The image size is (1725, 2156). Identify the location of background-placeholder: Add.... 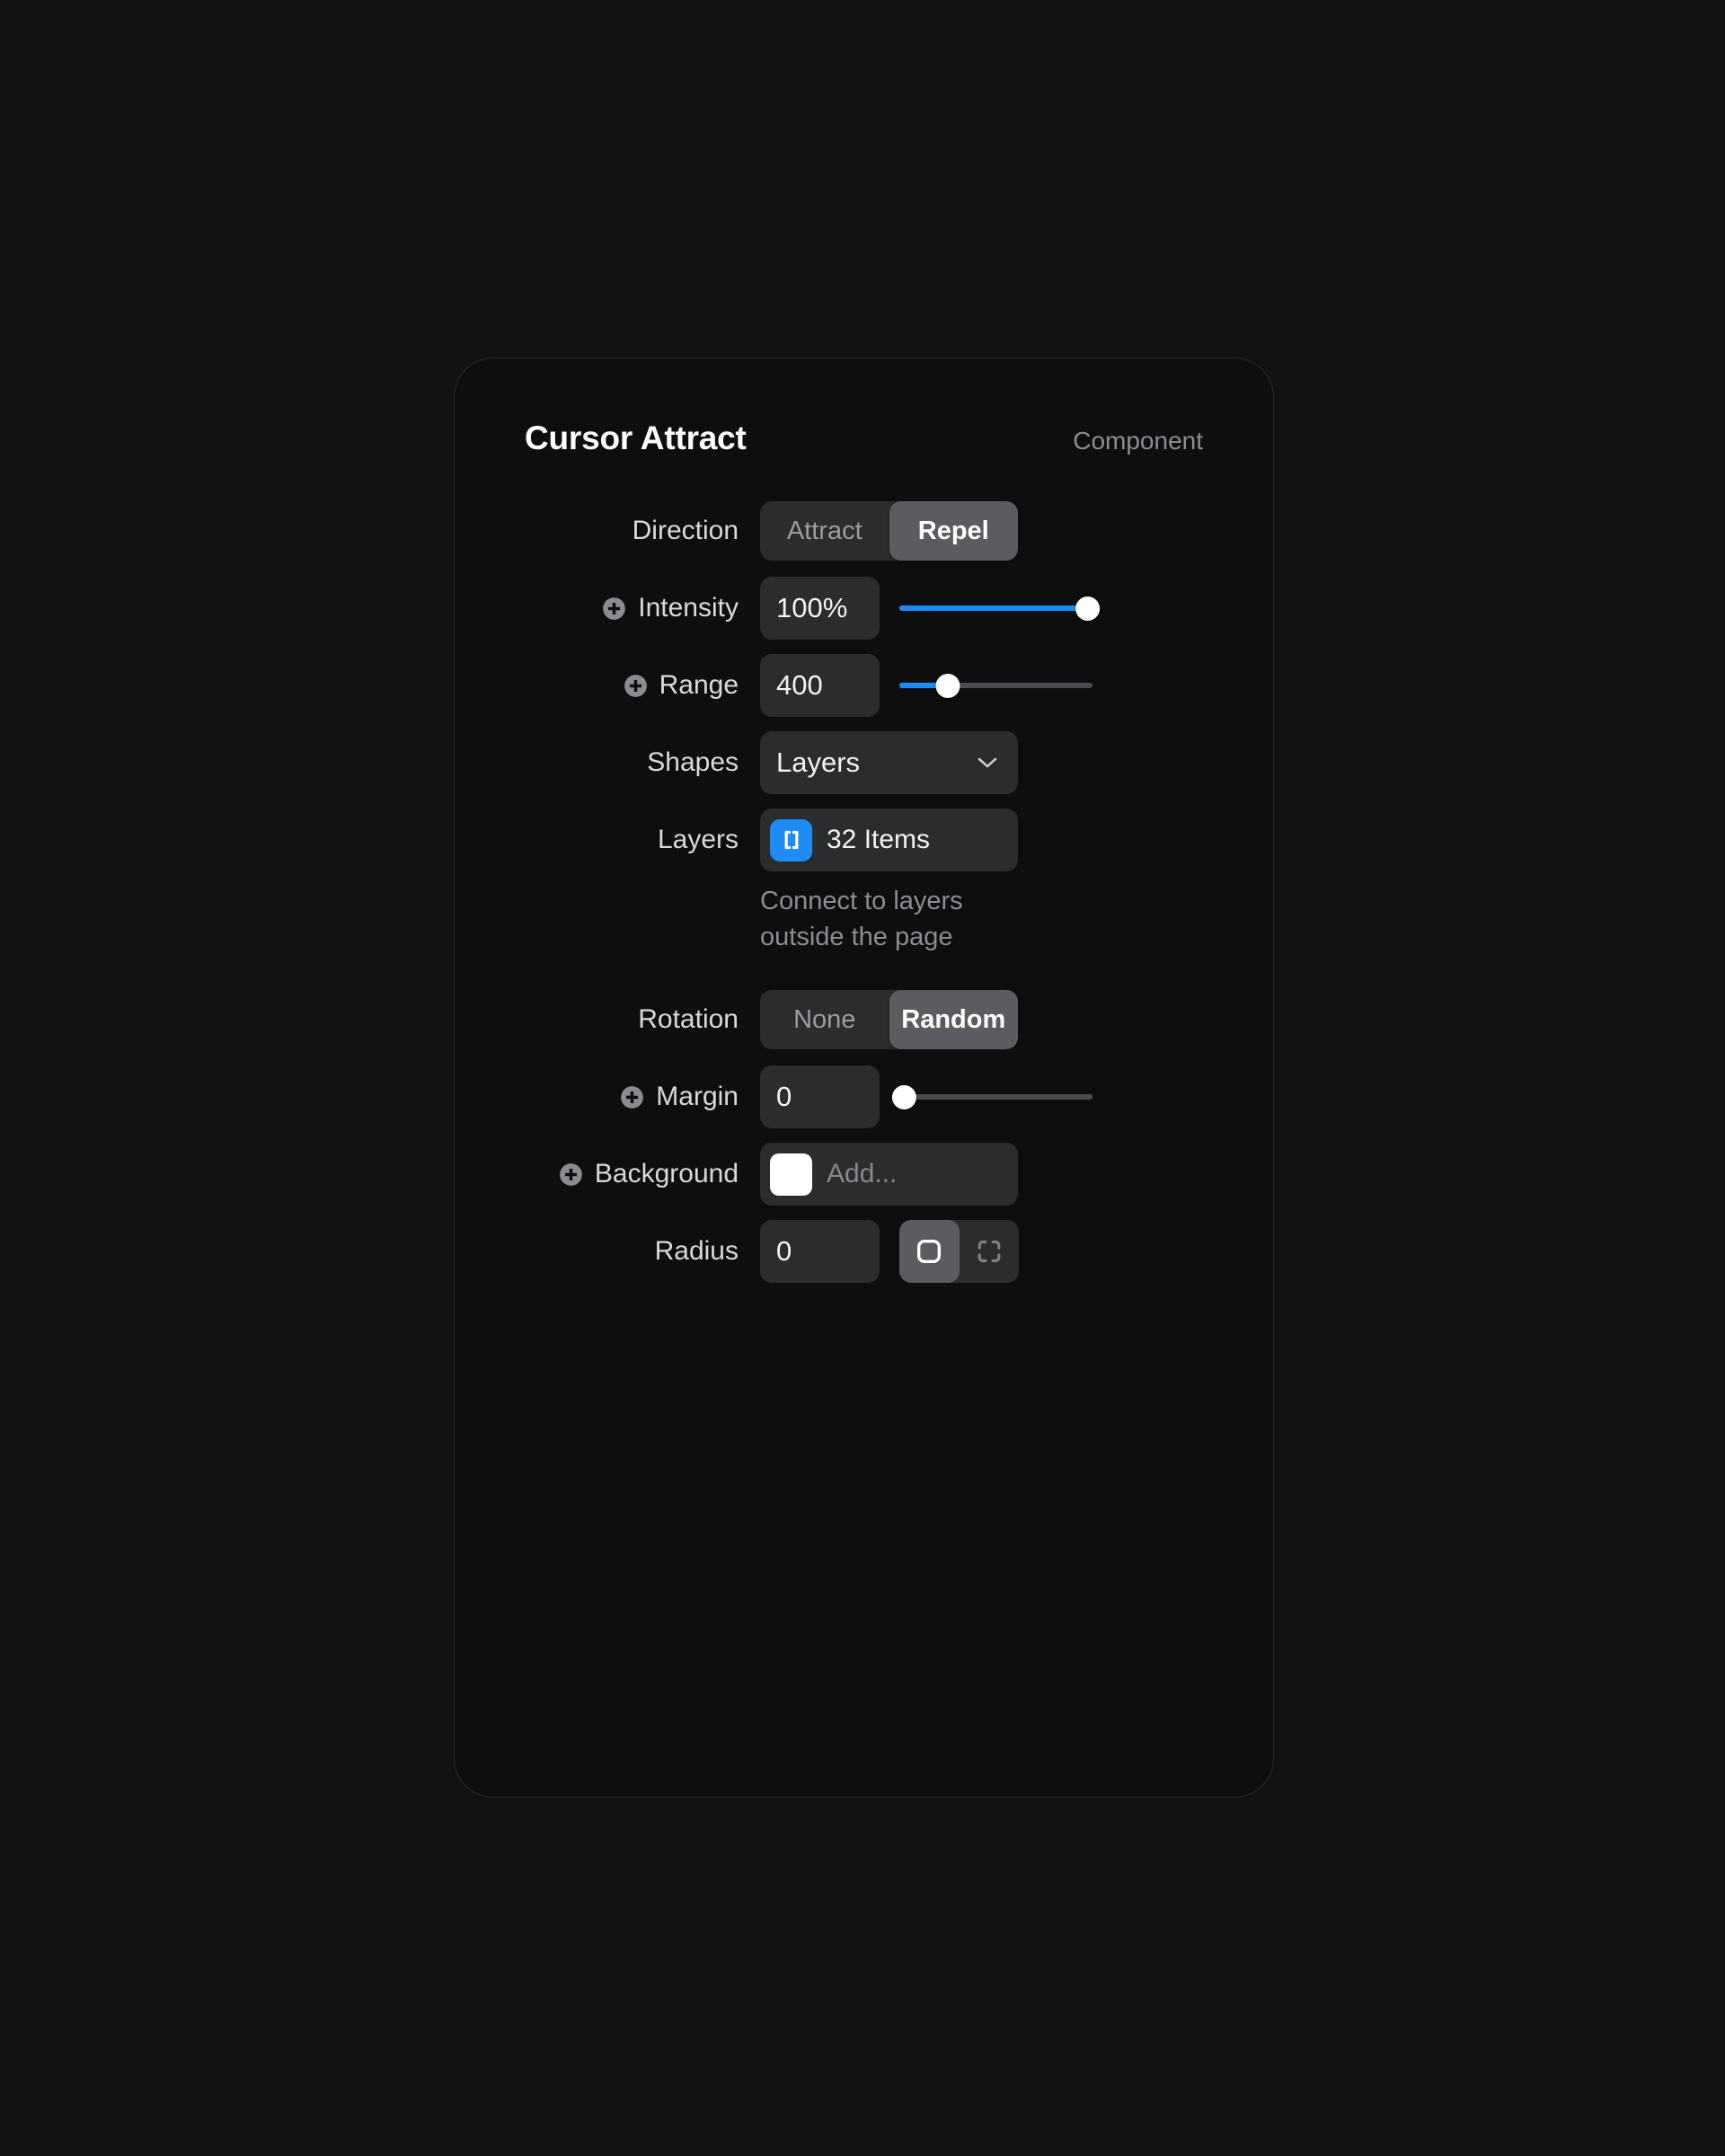
(862, 1174).